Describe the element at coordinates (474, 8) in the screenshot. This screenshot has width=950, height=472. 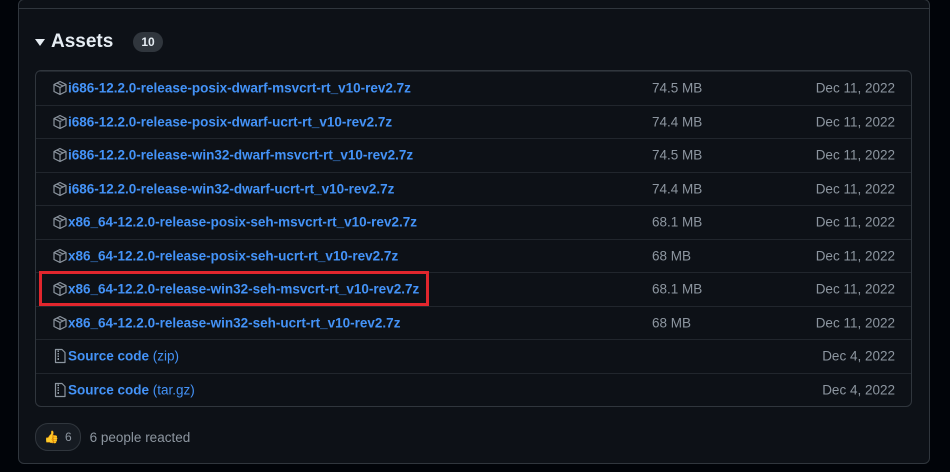
I see `divider` at that location.